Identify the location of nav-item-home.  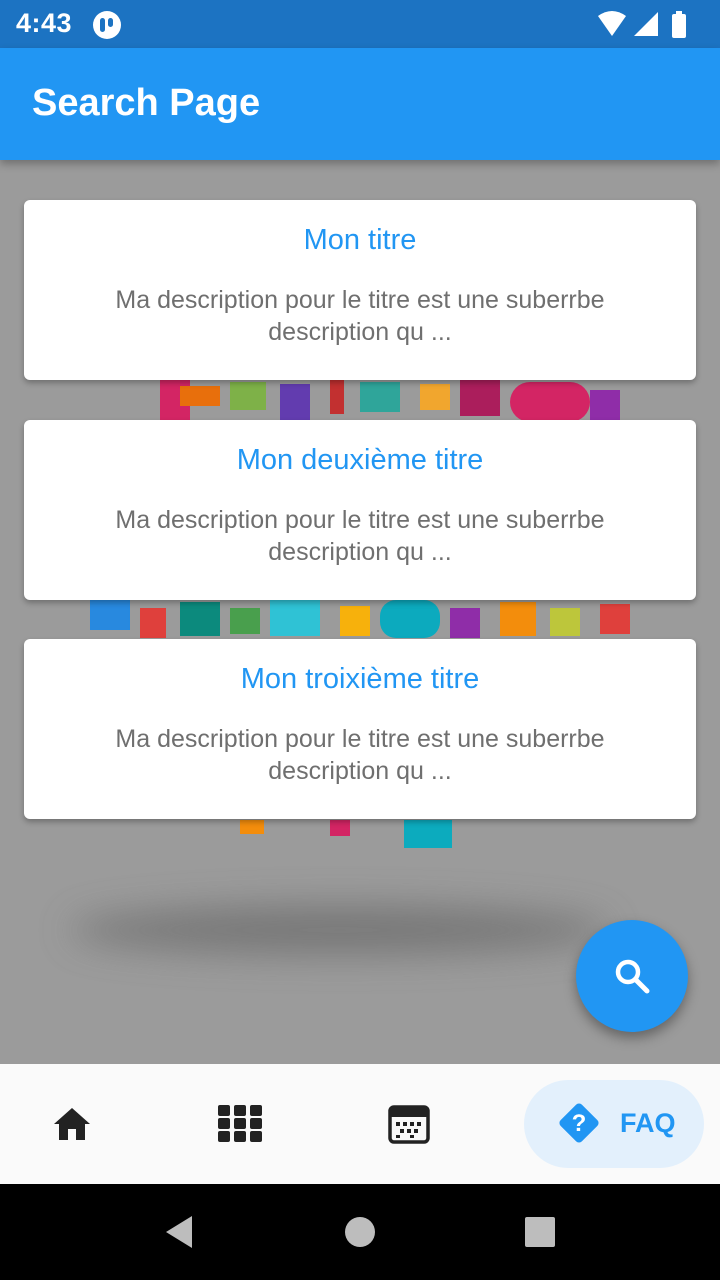
(72, 1124).